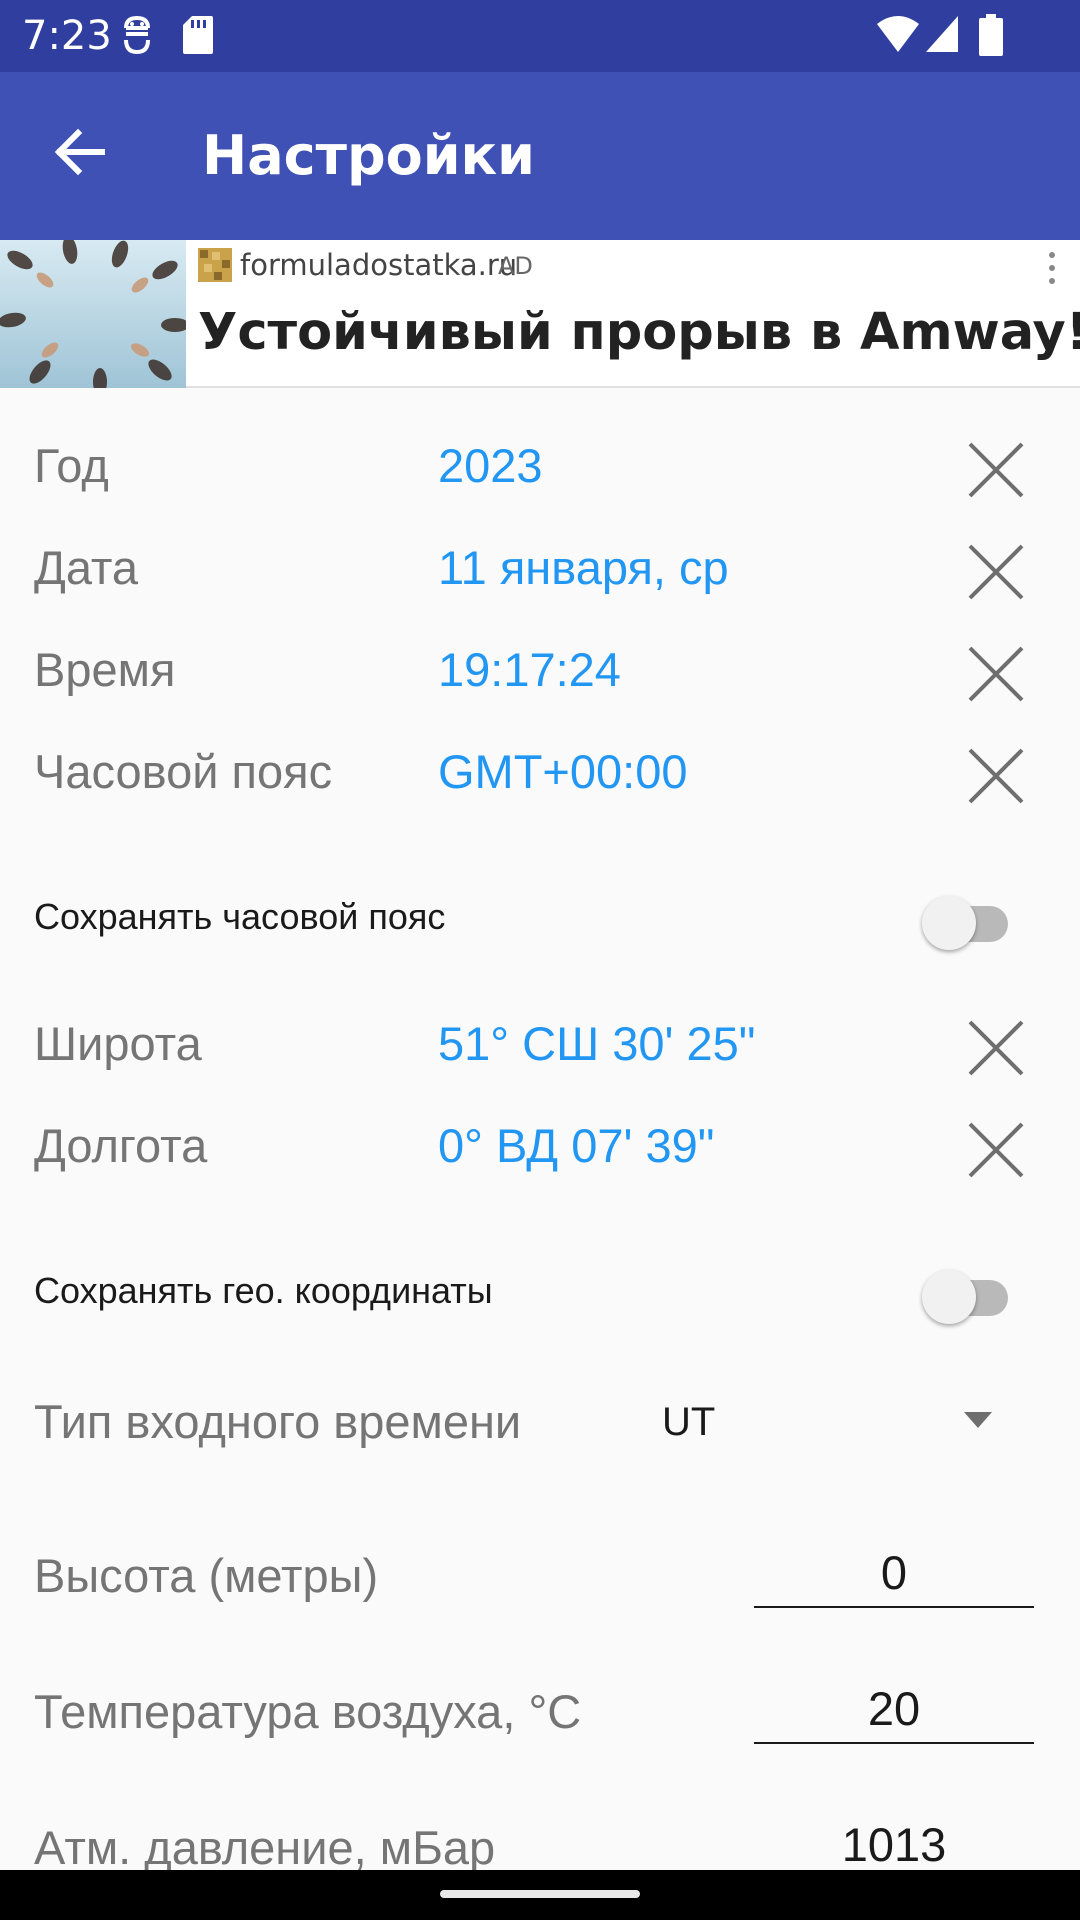 This screenshot has height=1920, width=1080. Describe the element at coordinates (996, 1150) in the screenshot. I see `clear-longitude-icon` at that location.